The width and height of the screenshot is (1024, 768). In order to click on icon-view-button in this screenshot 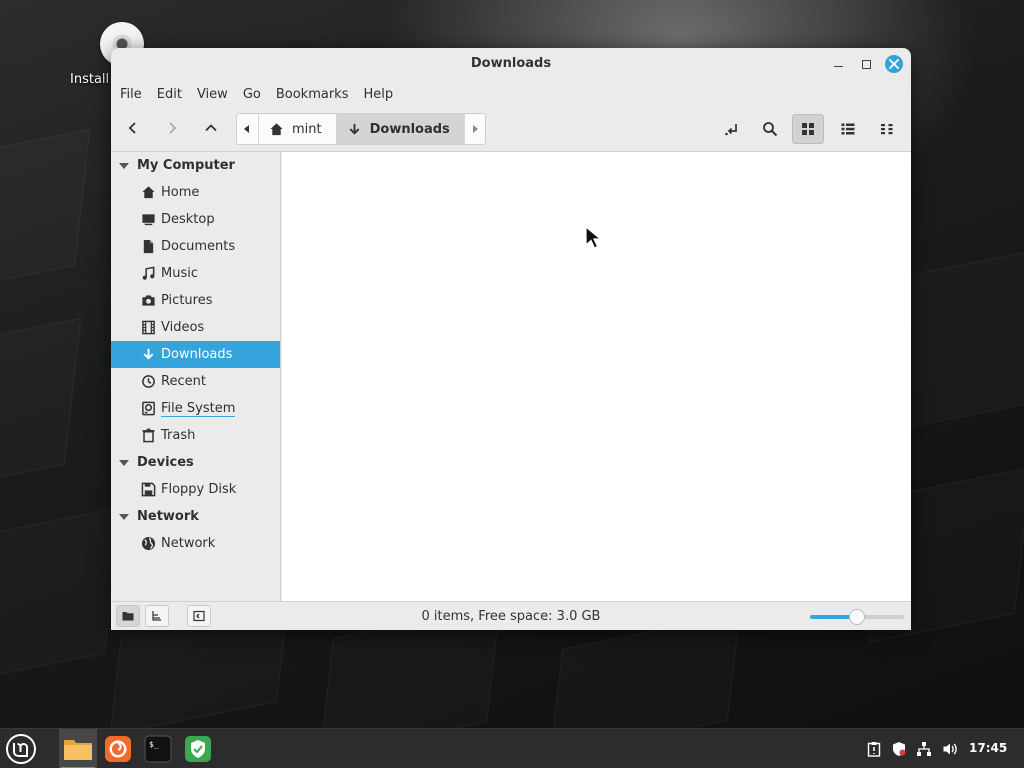, I will do `click(808, 129)`.